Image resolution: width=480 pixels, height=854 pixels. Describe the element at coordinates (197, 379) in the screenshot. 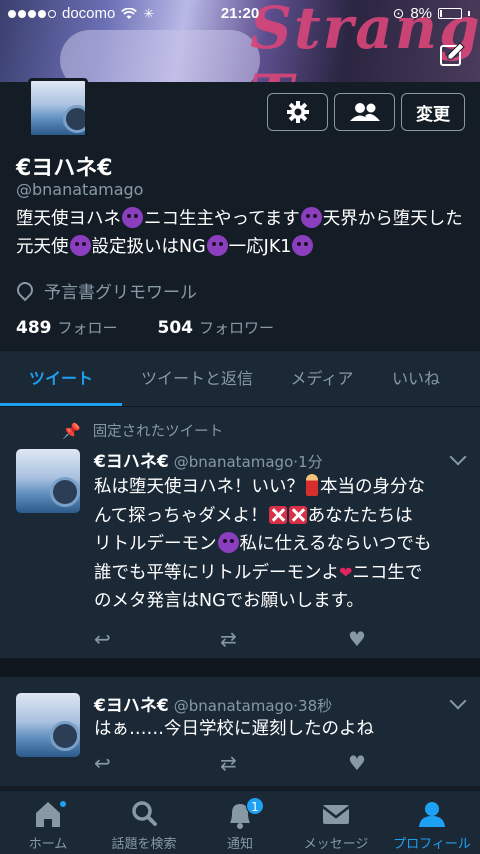

I see `tab-tweets-replies: ツイートと返信` at that location.